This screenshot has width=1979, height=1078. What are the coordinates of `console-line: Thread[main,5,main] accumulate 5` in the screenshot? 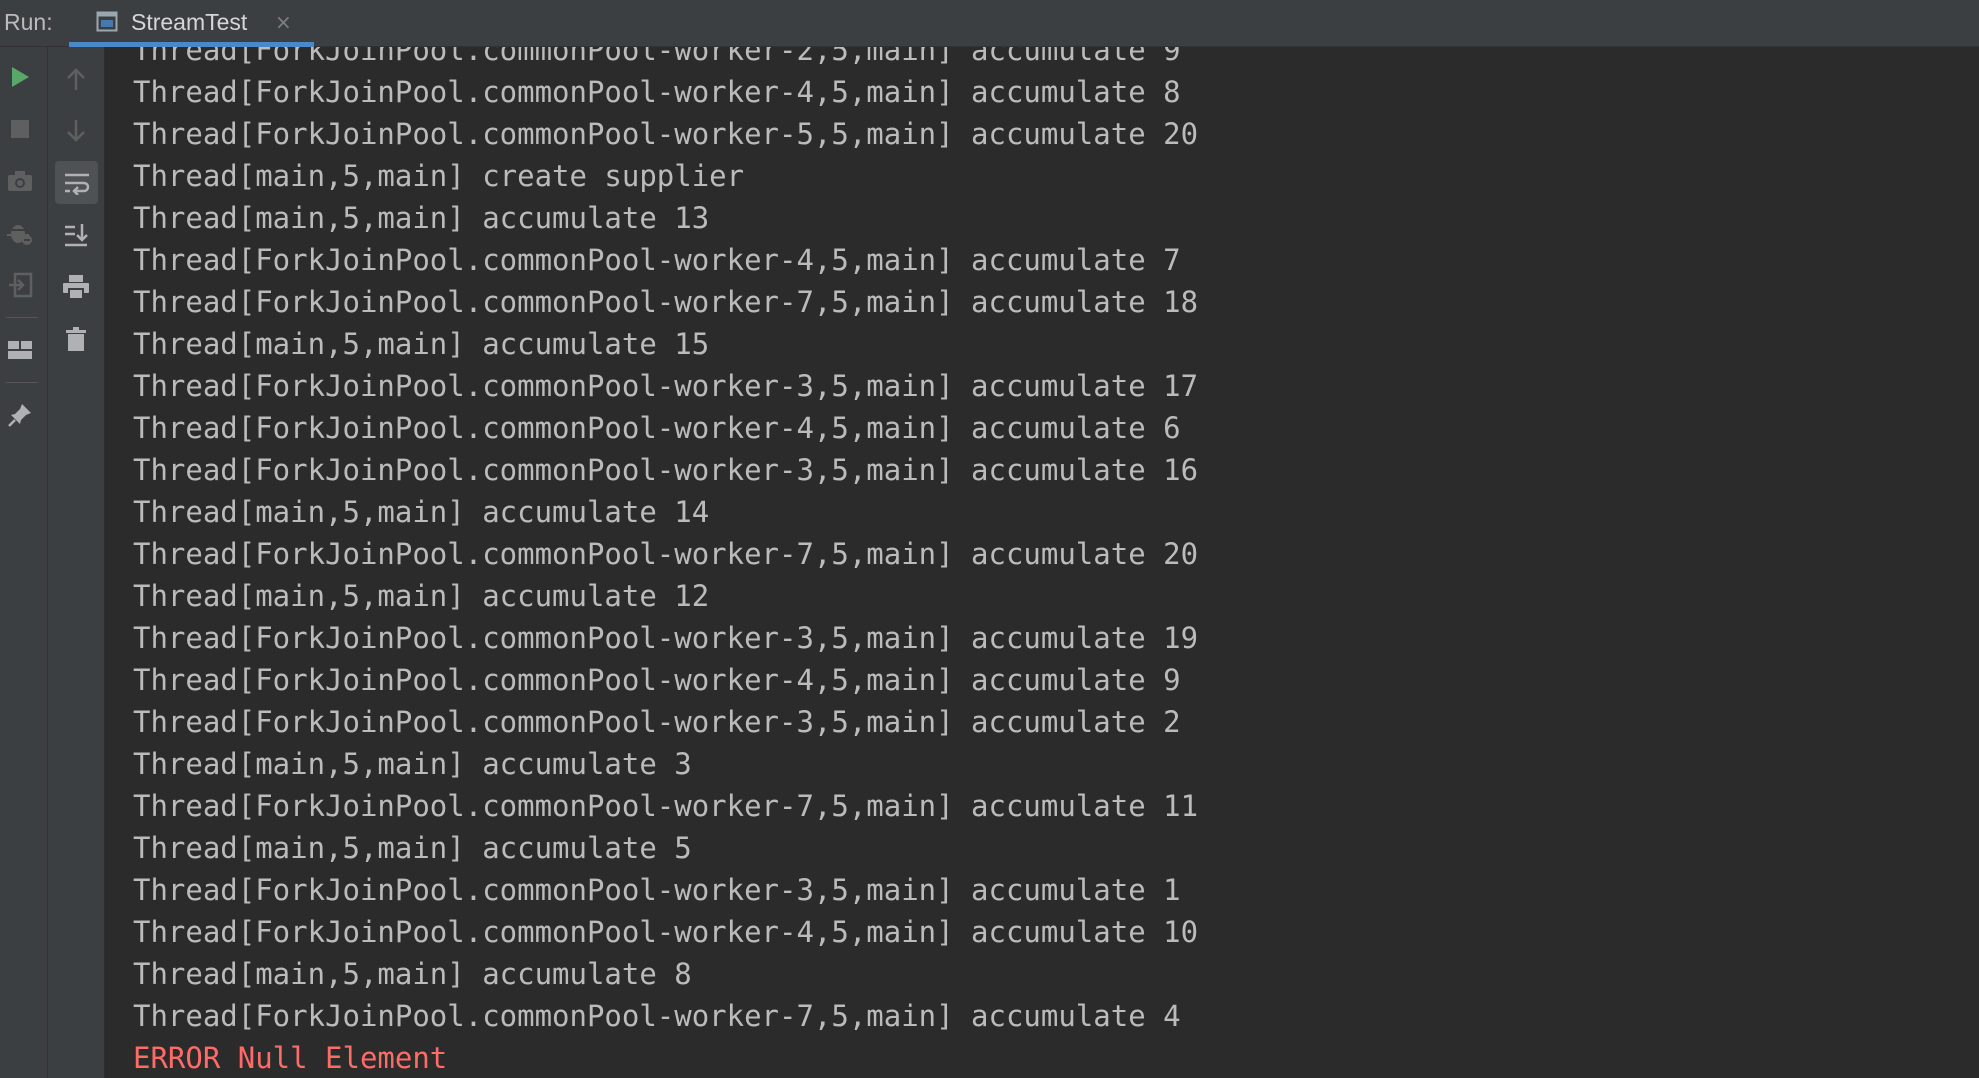 It's located at (412, 848).